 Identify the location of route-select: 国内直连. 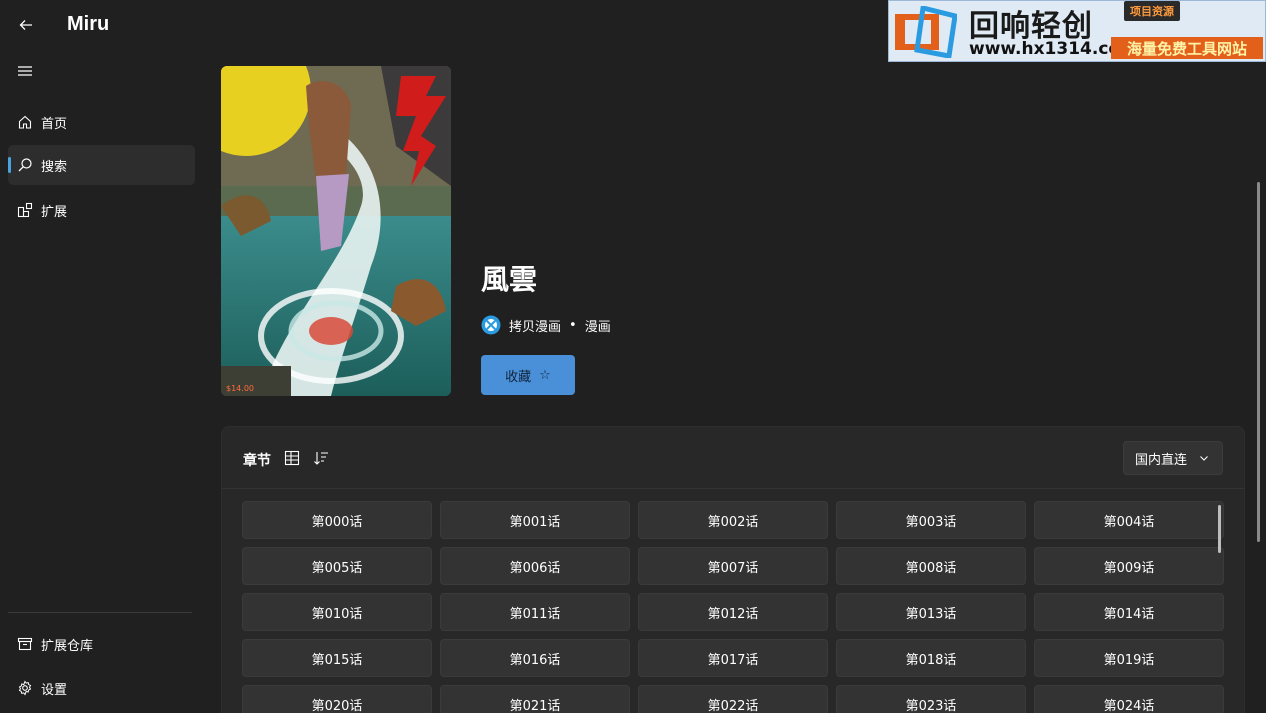
(1173, 458).